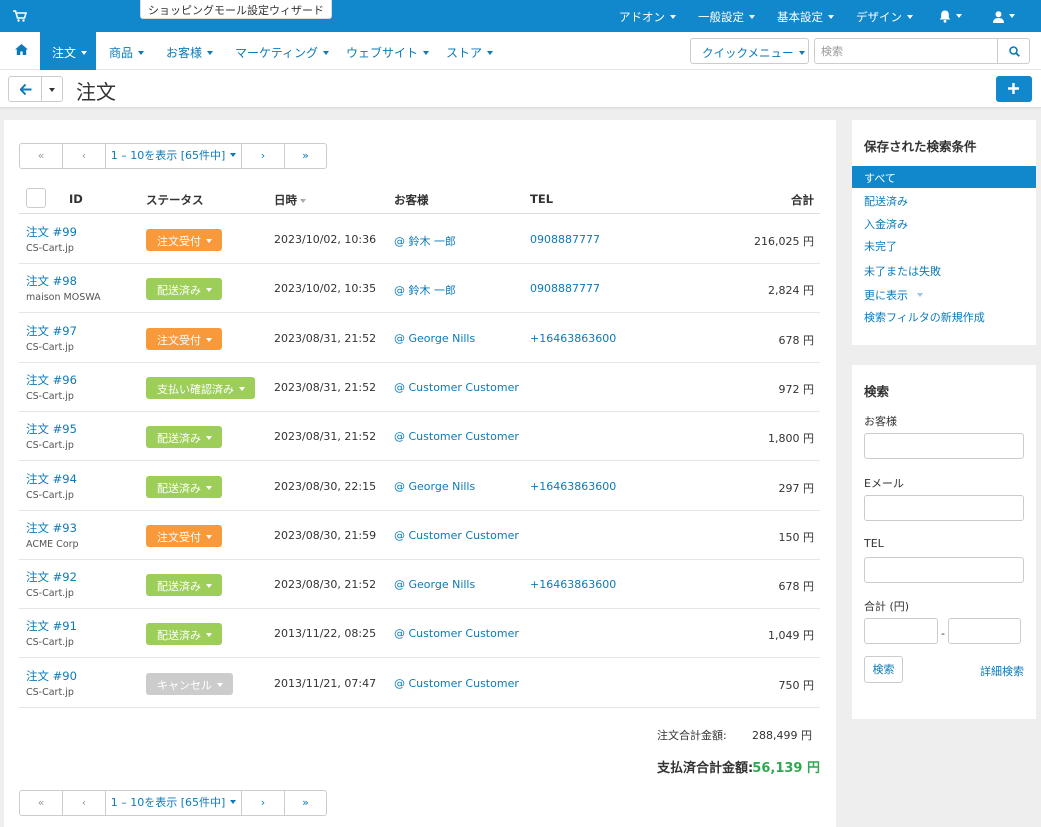 The width and height of the screenshot is (1041, 827). I want to click on email-field, so click(944, 508).